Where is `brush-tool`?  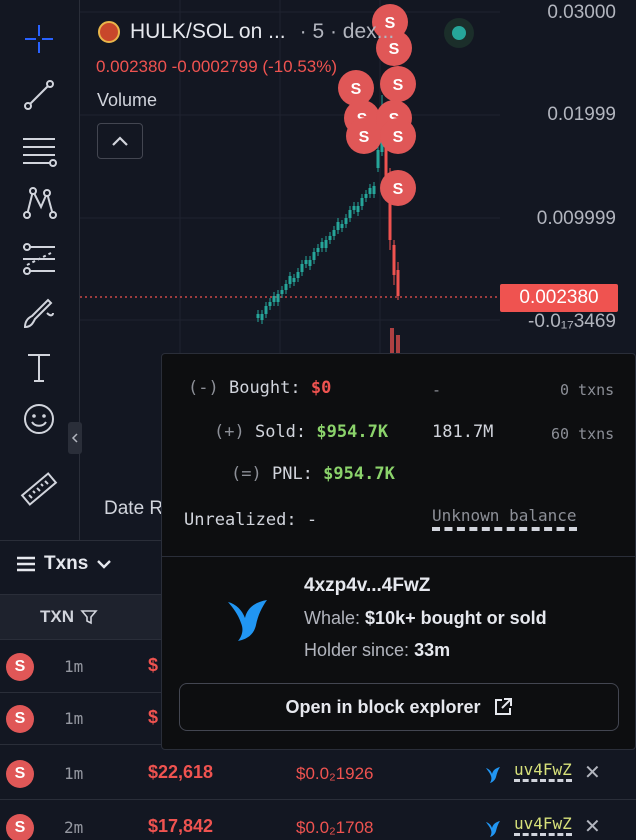 brush-tool is located at coordinates (39, 313).